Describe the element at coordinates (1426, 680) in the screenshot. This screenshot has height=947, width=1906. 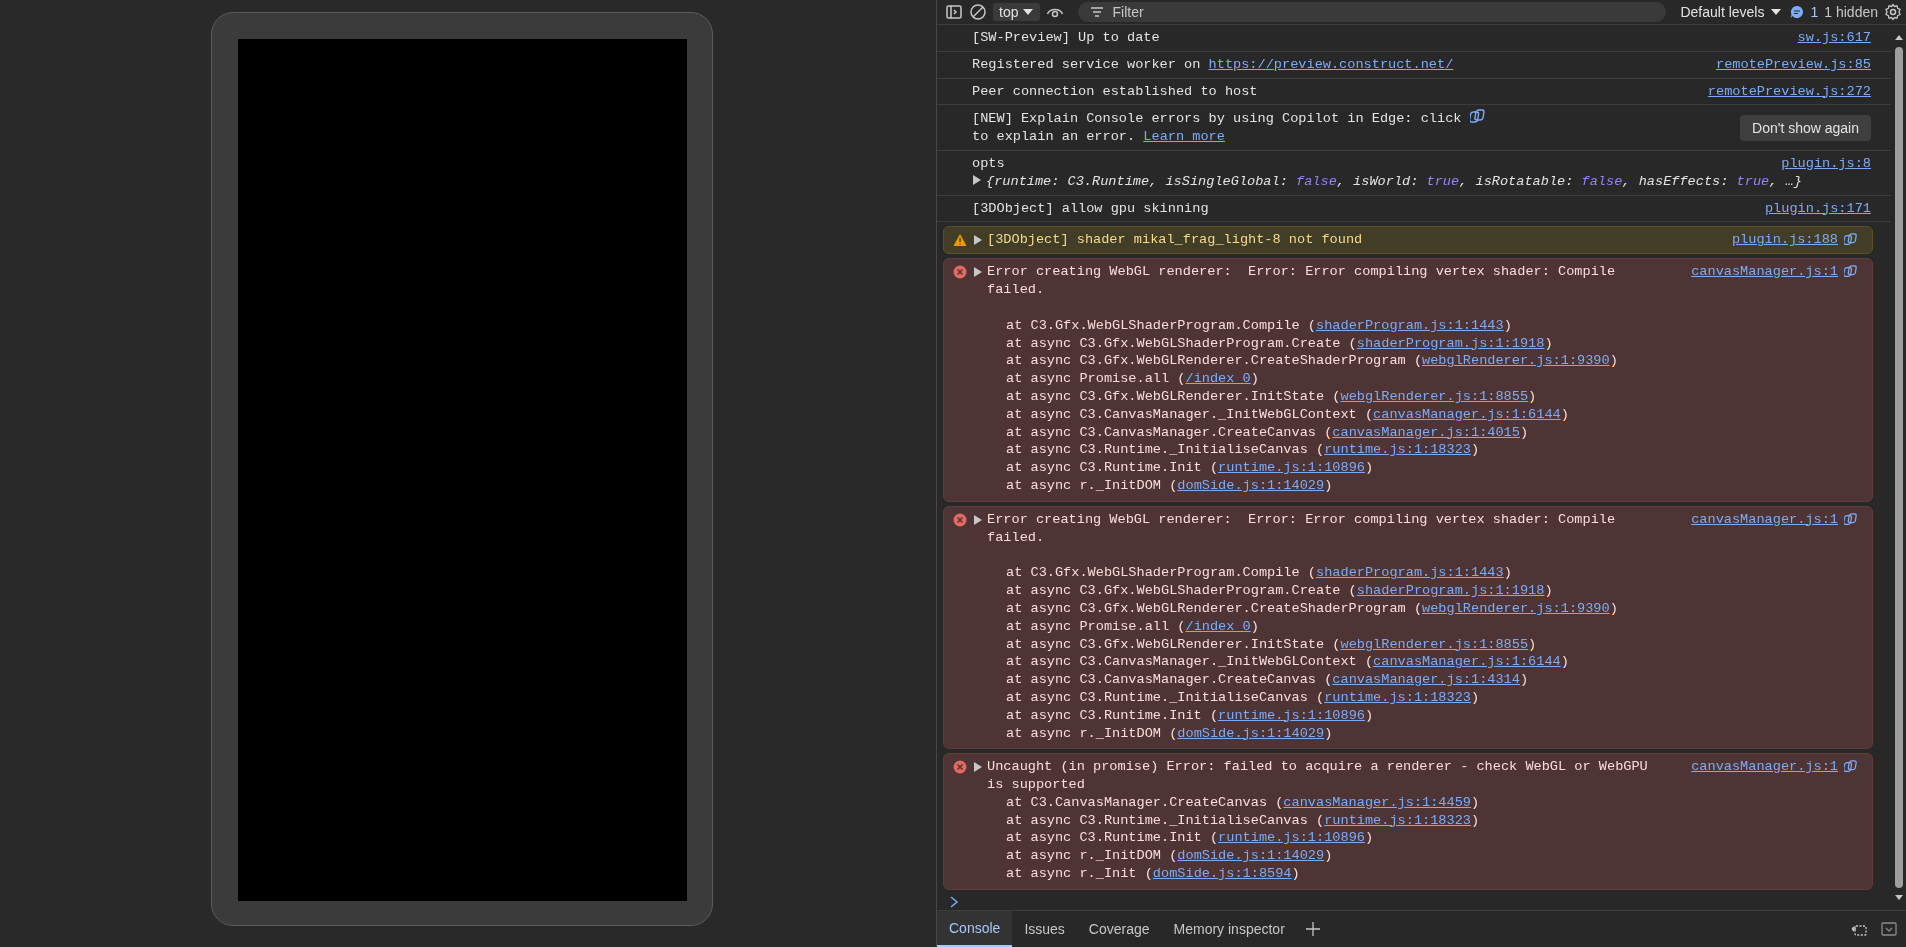
I see `source-link: canvasManager.js:1:4314` at that location.